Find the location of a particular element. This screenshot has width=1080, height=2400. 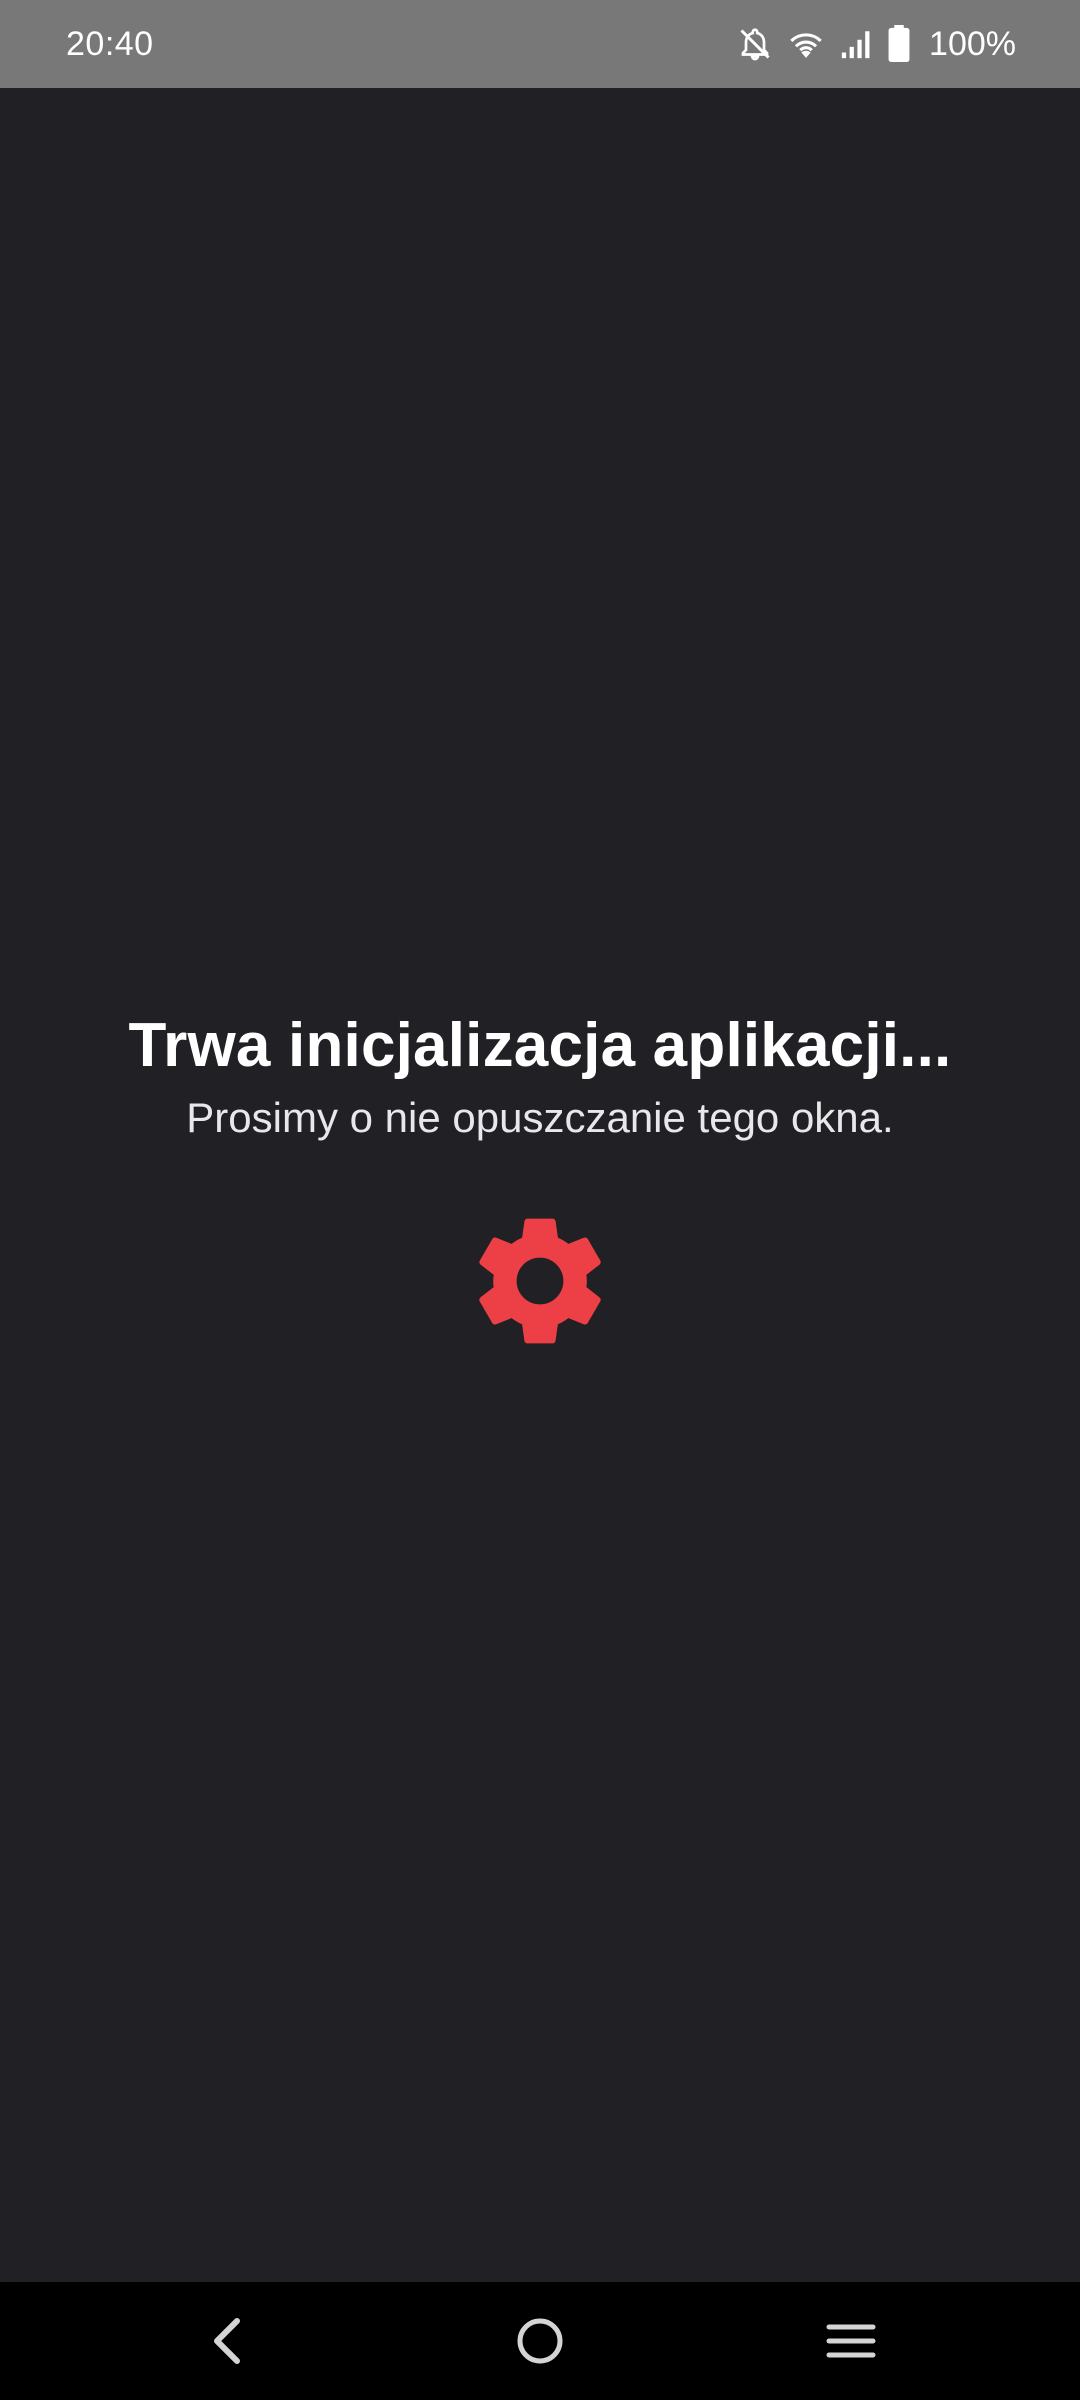

home-icon is located at coordinates (540, 2341).